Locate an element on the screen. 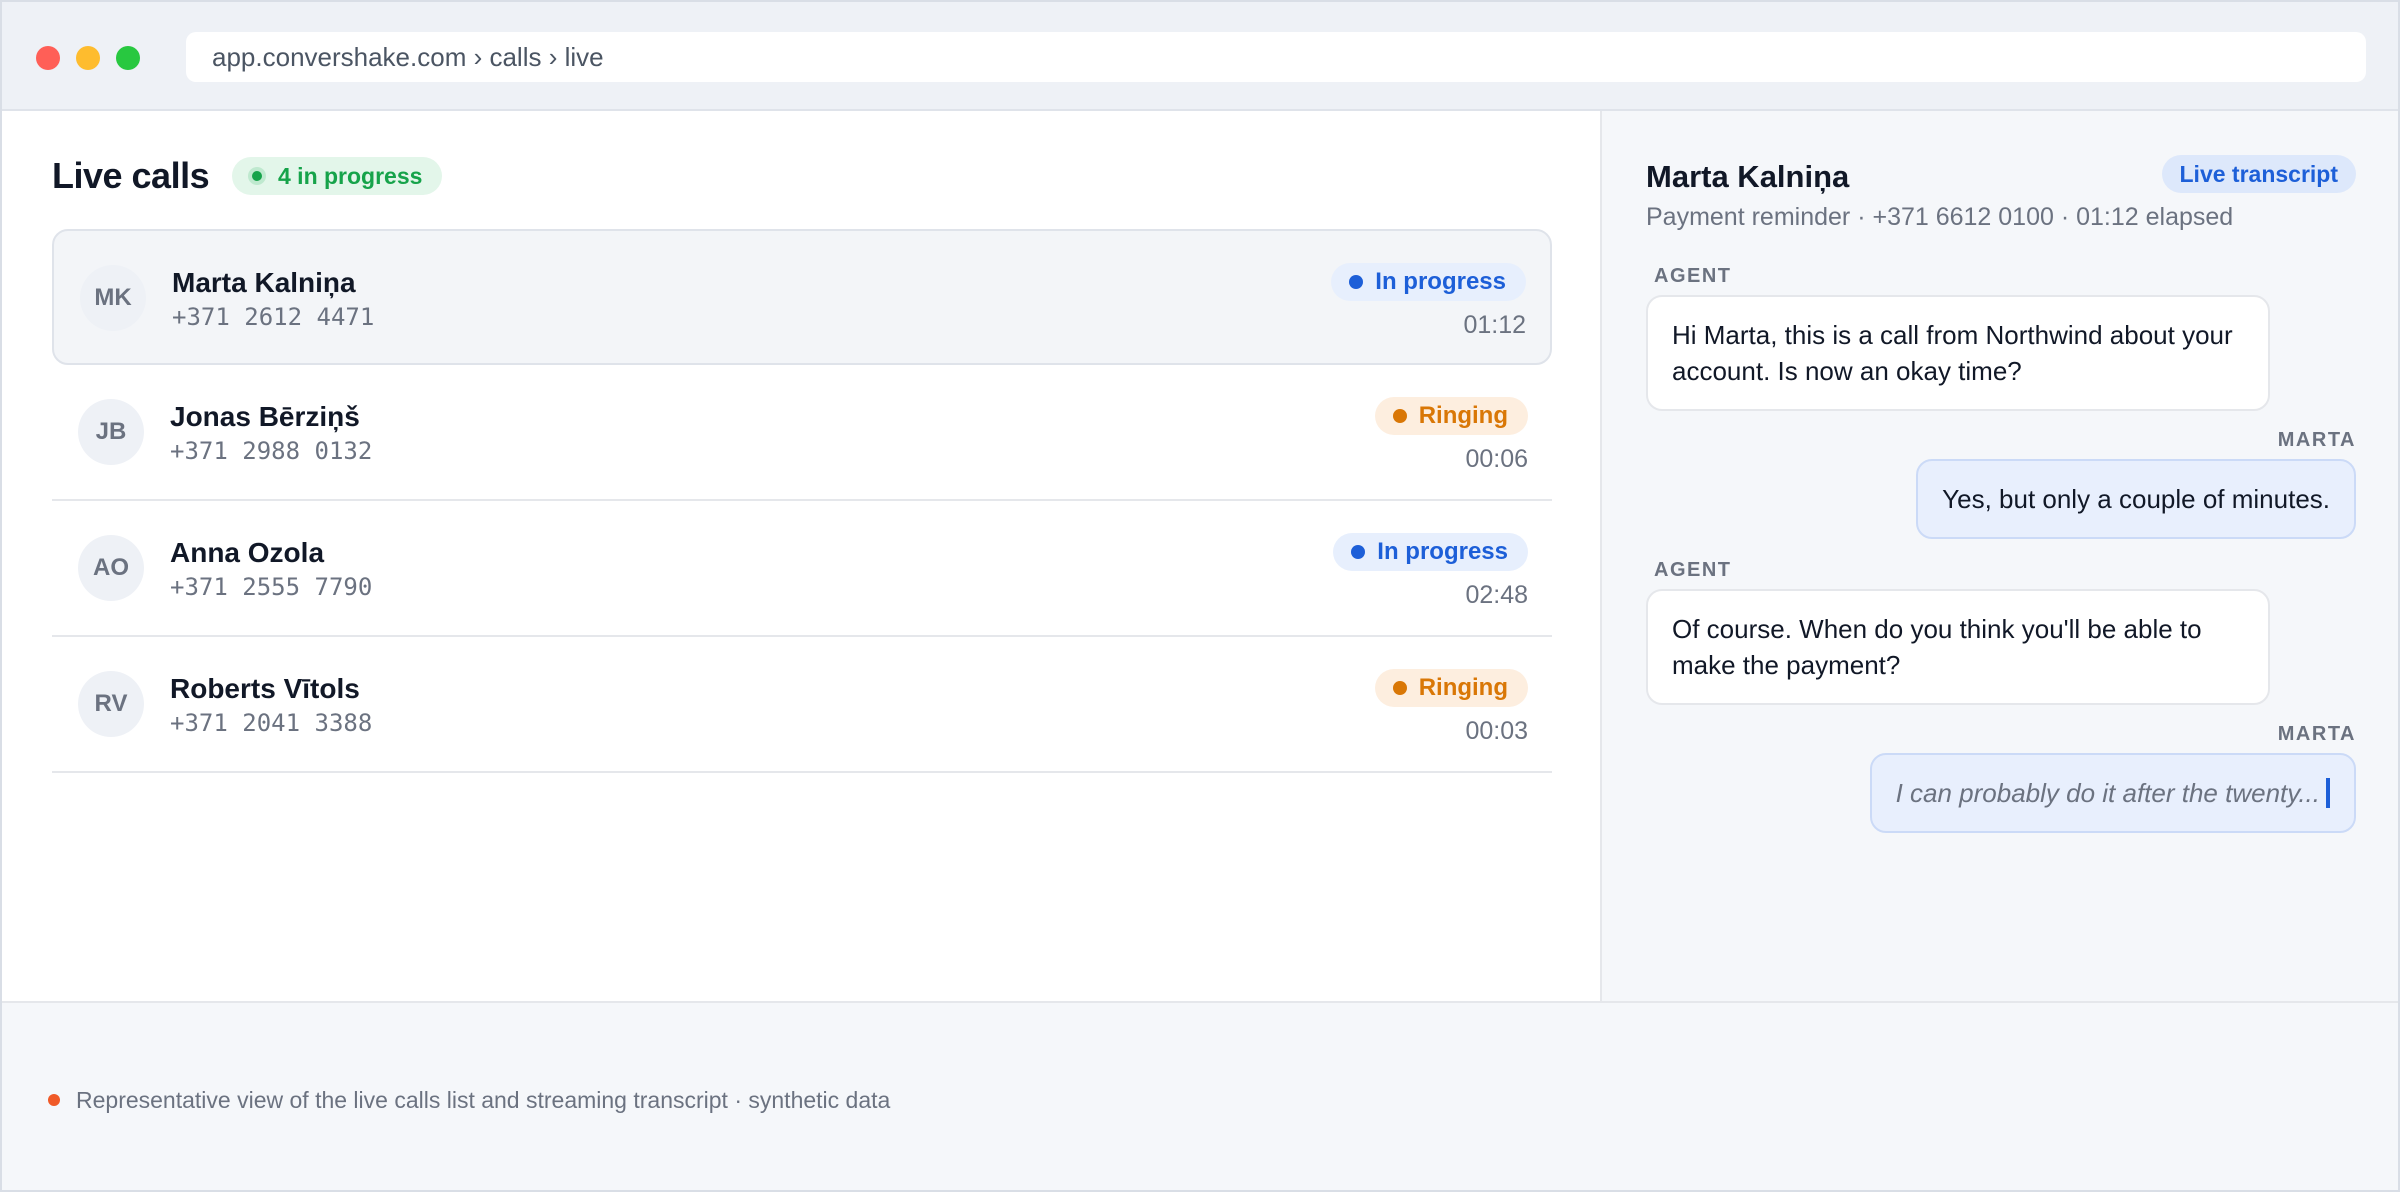  avatar: AO is located at coordinates (111, 568).